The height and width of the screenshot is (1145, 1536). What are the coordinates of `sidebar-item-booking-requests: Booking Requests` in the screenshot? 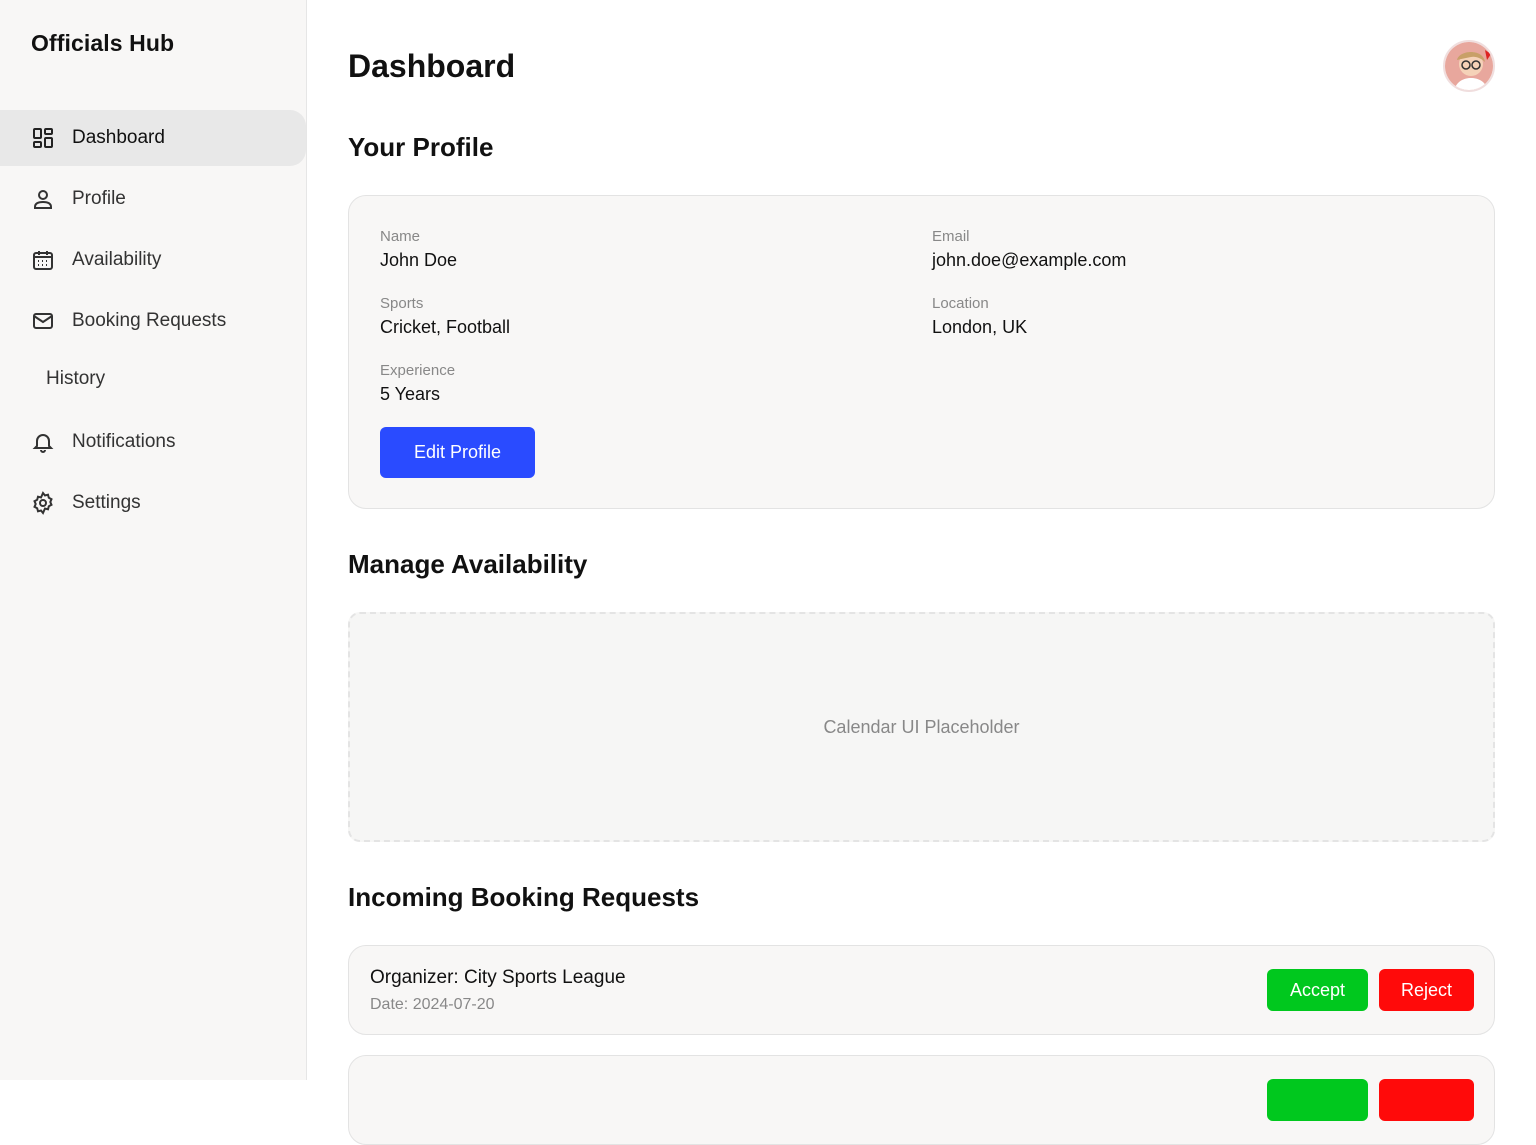 It's located at (153, 321).